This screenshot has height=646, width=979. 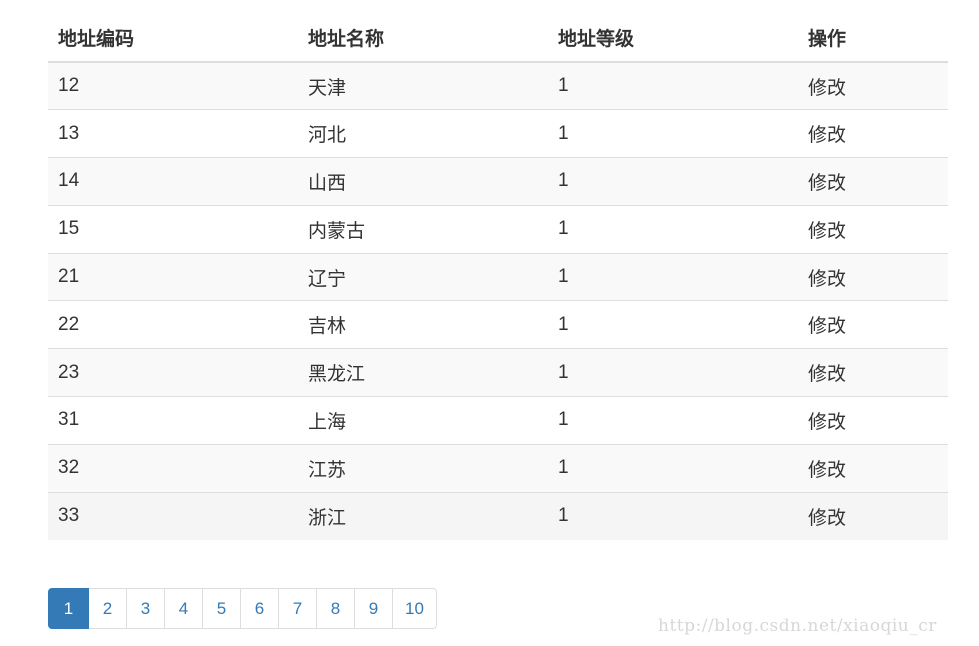 I want to click on cell-name: 内蒙古, so click(x=423, y=229).